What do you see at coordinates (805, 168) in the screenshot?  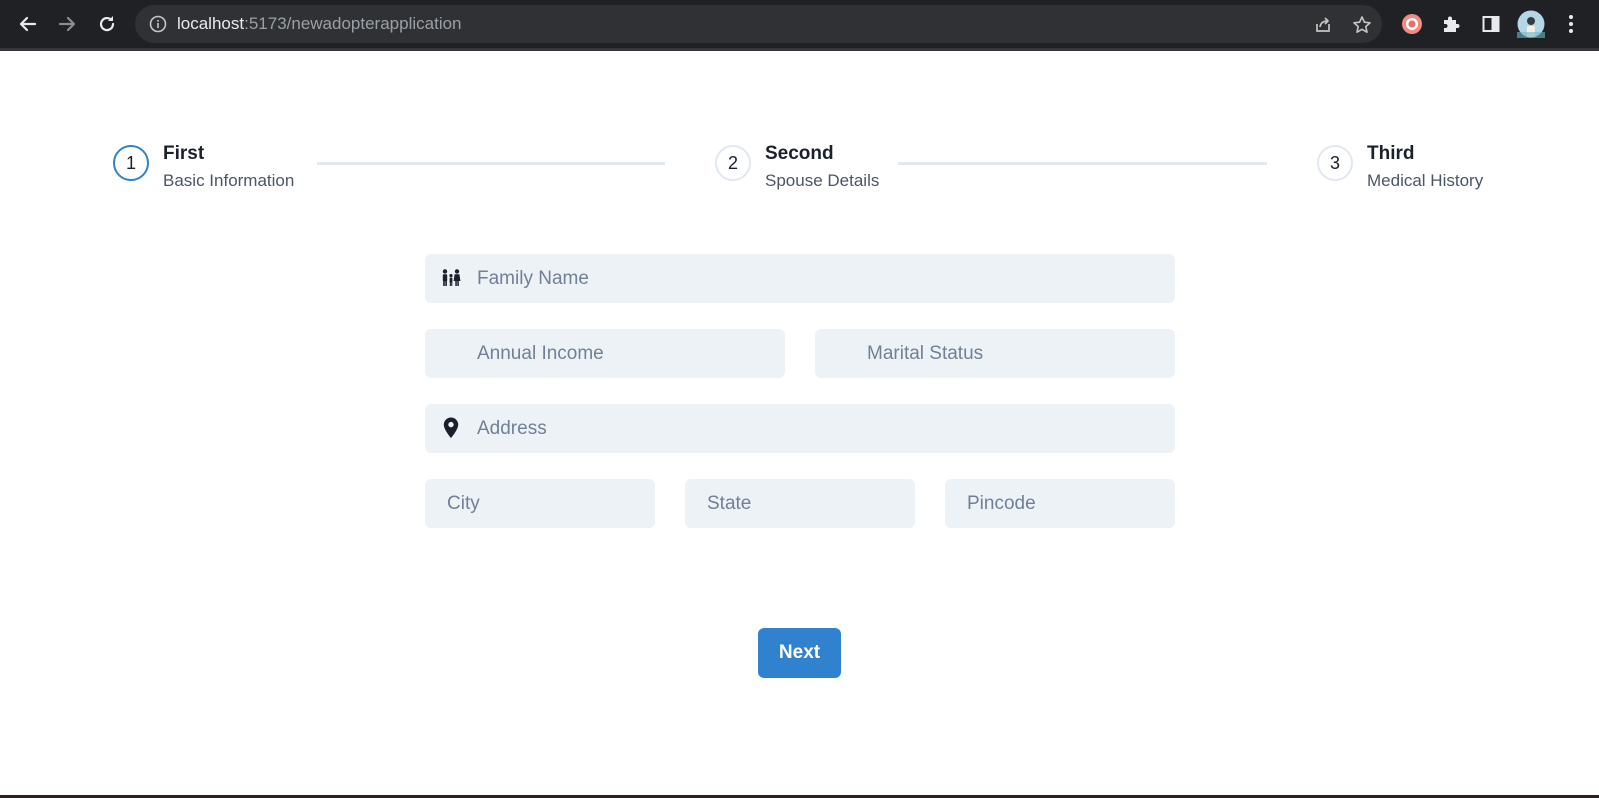 I see `step-second: 2 Second Spouse Details` at bounding box center [805, 168].